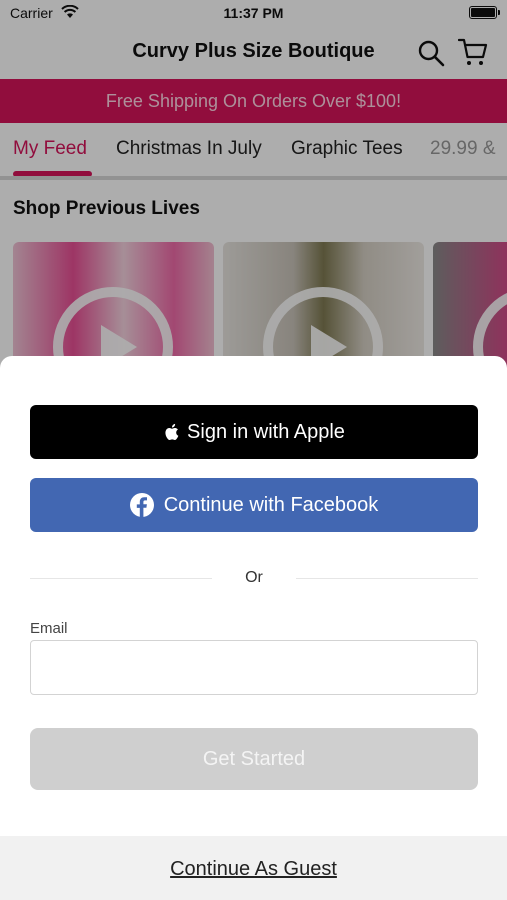 The image size is (507, 900). What do you see at coordinates (49, 628) in the screenshot?
I see `email-label: Email` at bounding box center [49, 628].